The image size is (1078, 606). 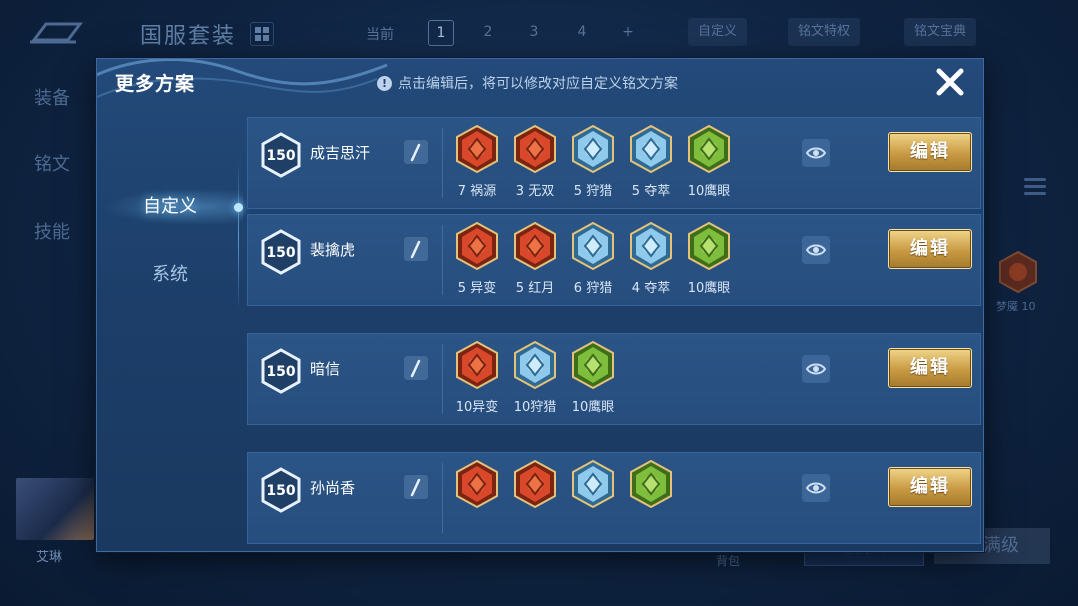 What do you see at coordinates (170, 207) in the screenshot?
I see `tab-custom: 自定义` at bounding box center [170, 207].